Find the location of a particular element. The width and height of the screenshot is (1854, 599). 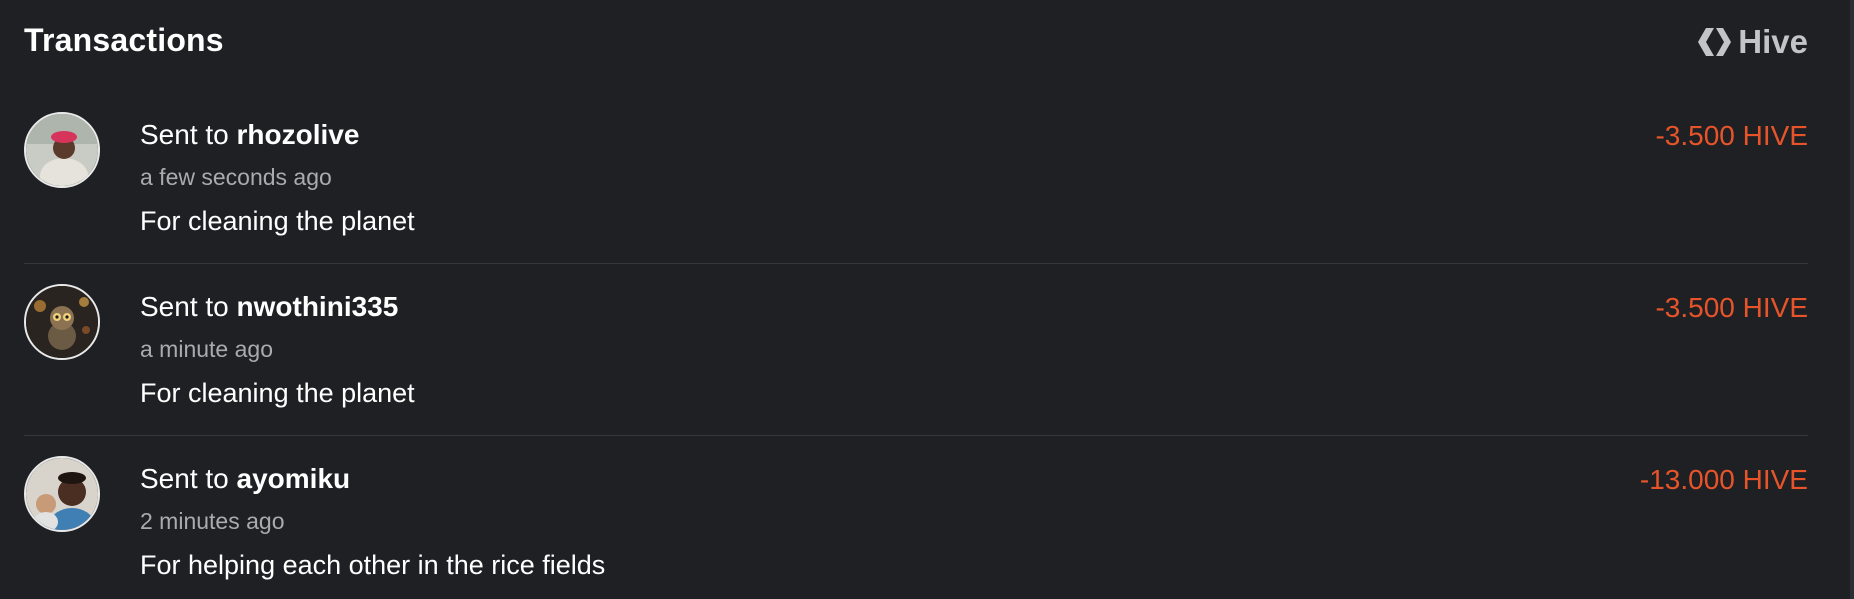

transactions-header: Transactions Hive is located at coordinates (916, 40).